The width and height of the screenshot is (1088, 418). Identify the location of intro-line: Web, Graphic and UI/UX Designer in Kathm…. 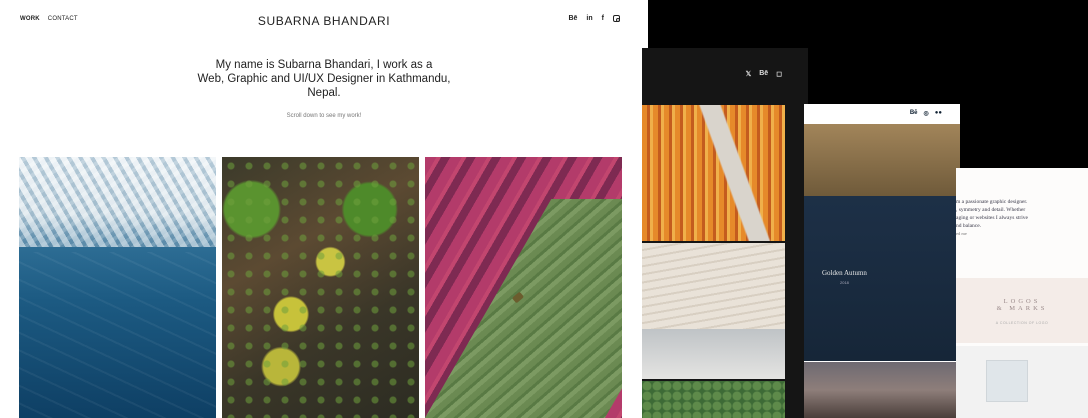
(324, 79).